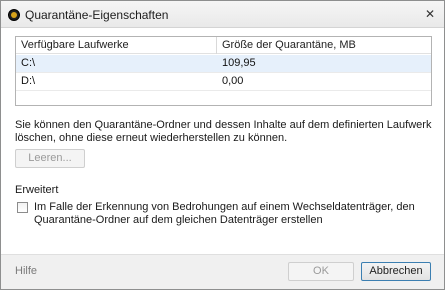 The image size is (445, 290). What do you see at coordinates (97, 15) in the screenshot?
I see `window-title: Quarantäne-Eigenschaften` at bounding box center [97, 15].